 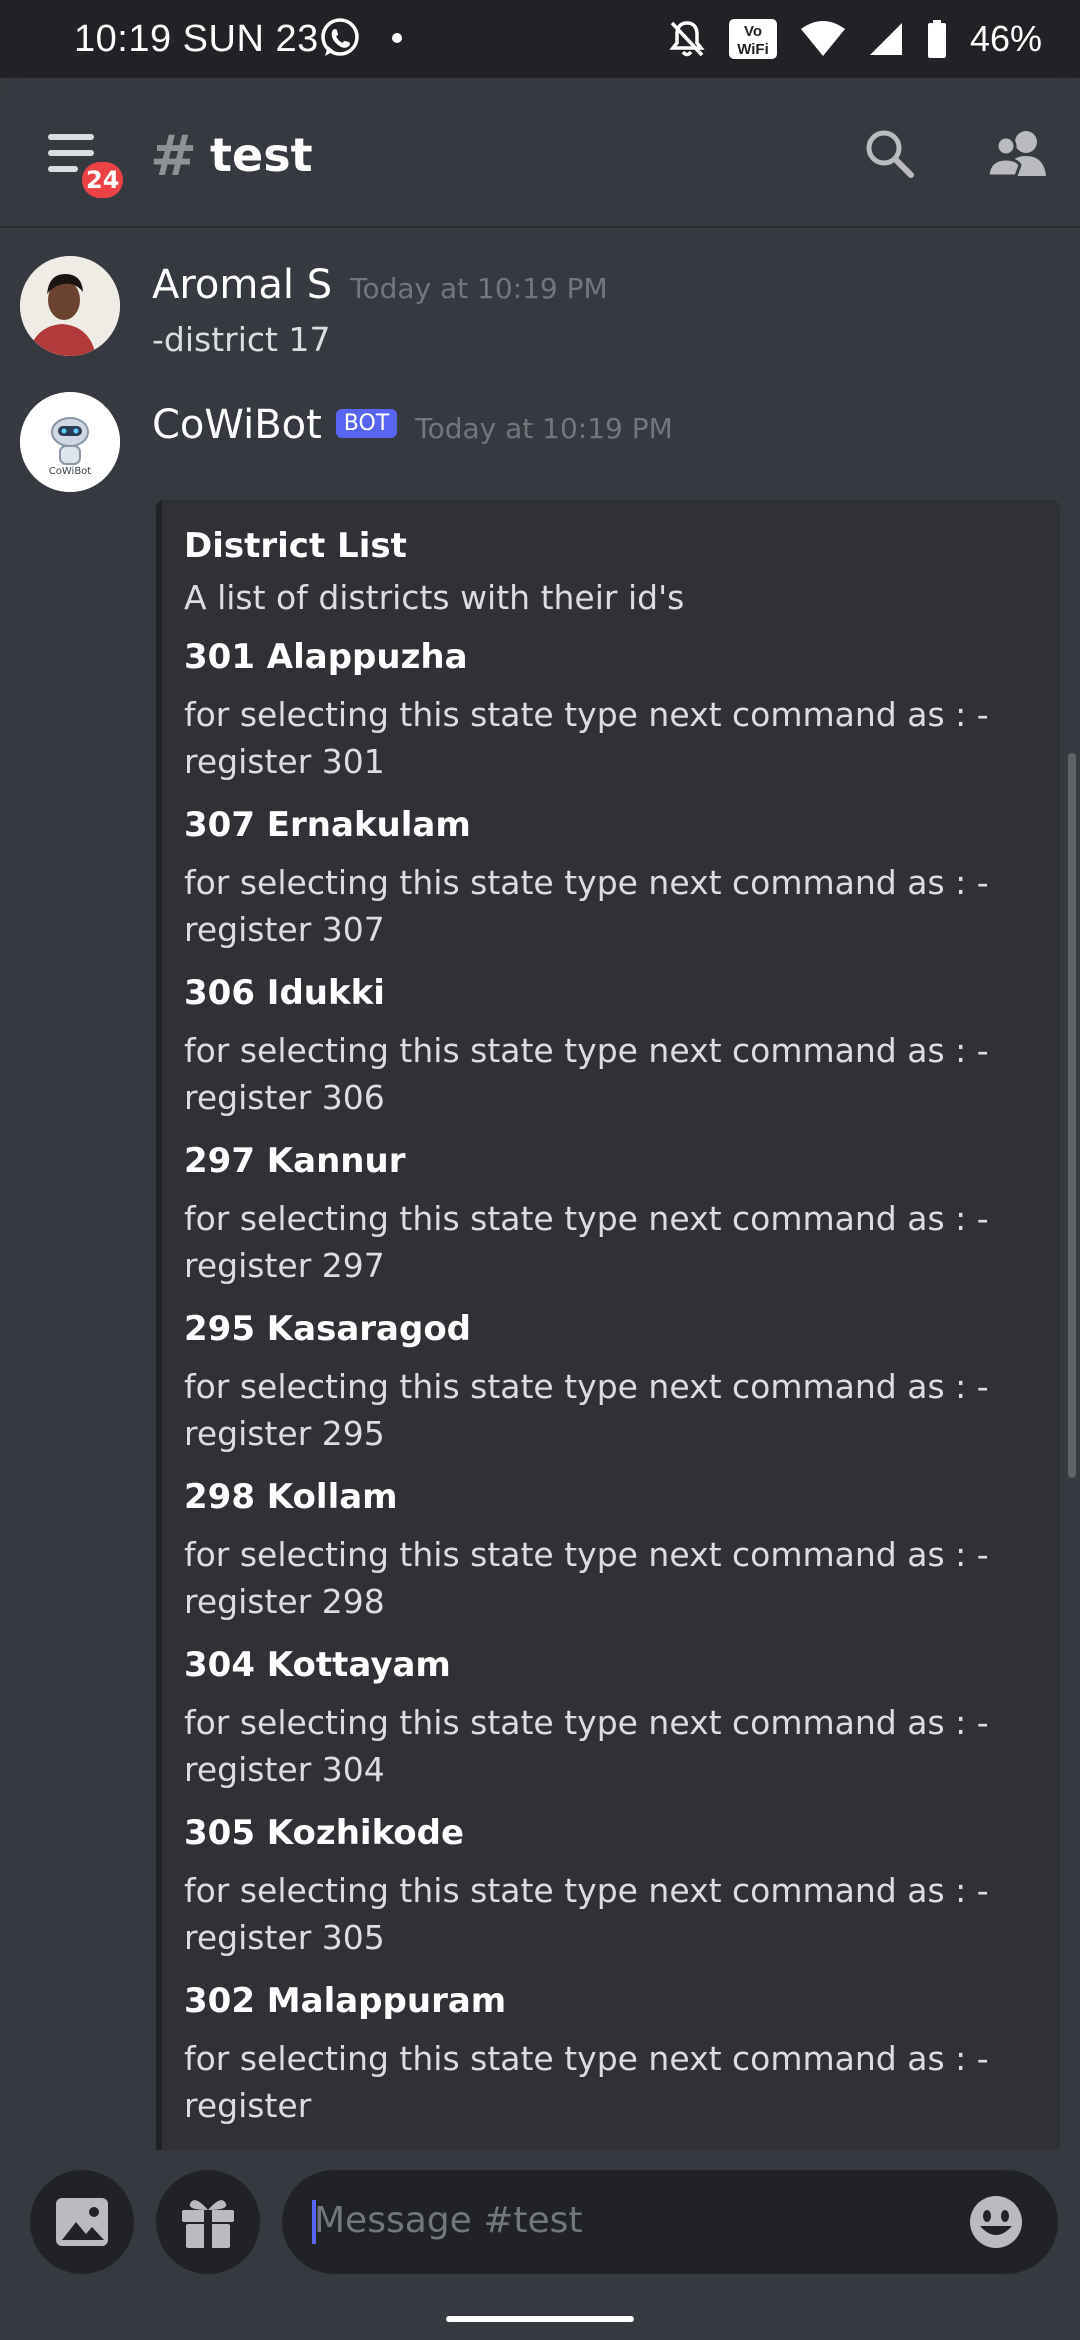 I want to click on status-bar: 10:19 SUN 23 Vo WiFi 46%, so click(x=540, y=39).